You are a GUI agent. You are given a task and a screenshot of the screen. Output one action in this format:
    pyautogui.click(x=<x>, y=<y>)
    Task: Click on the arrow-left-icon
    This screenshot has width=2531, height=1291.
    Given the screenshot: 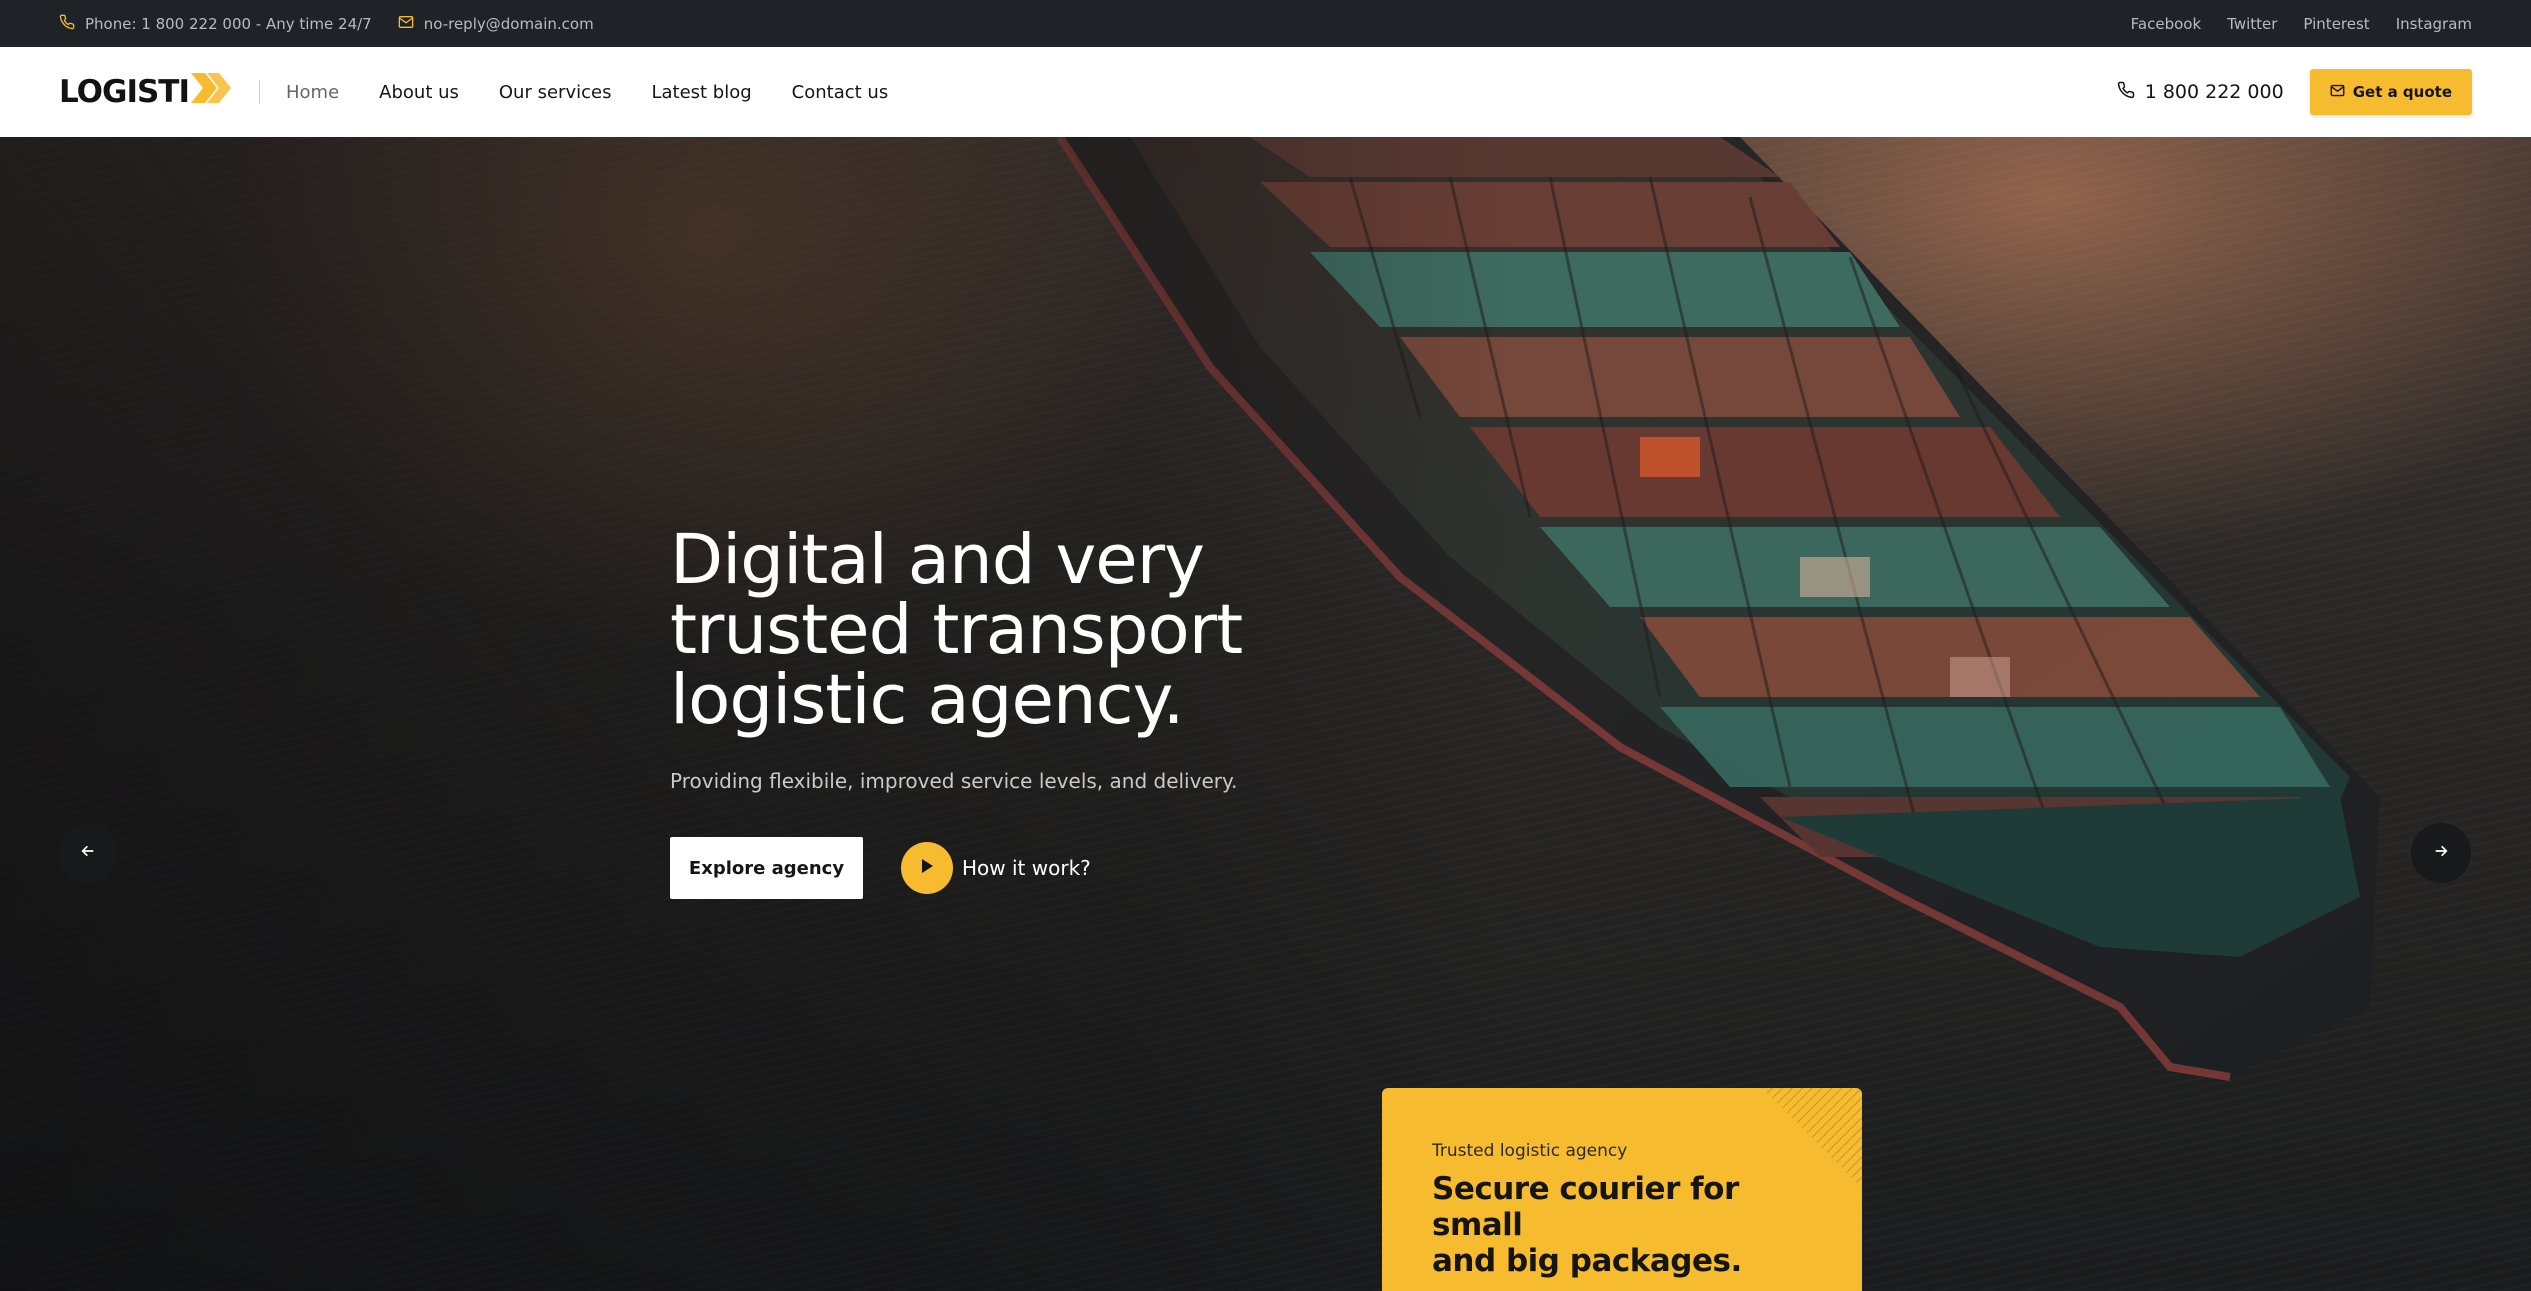 What is the action you would take?
    pyautogui.click(x=88, y=853)
    